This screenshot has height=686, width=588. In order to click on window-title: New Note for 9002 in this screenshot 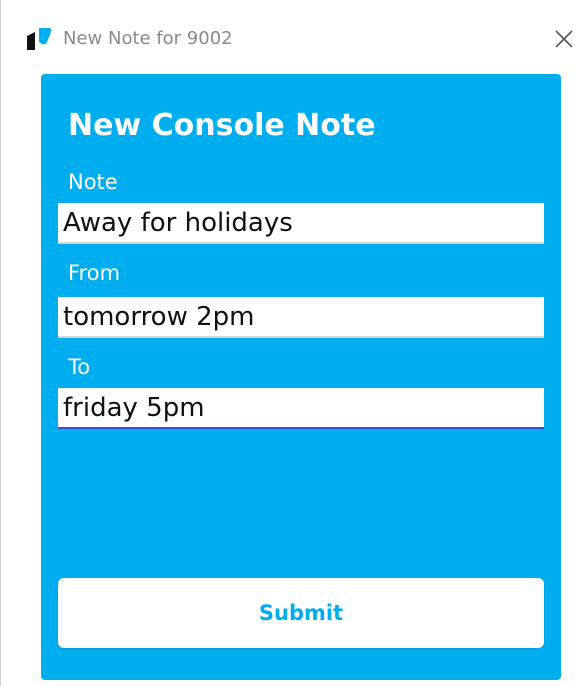, I will do `click(148, 38)`.